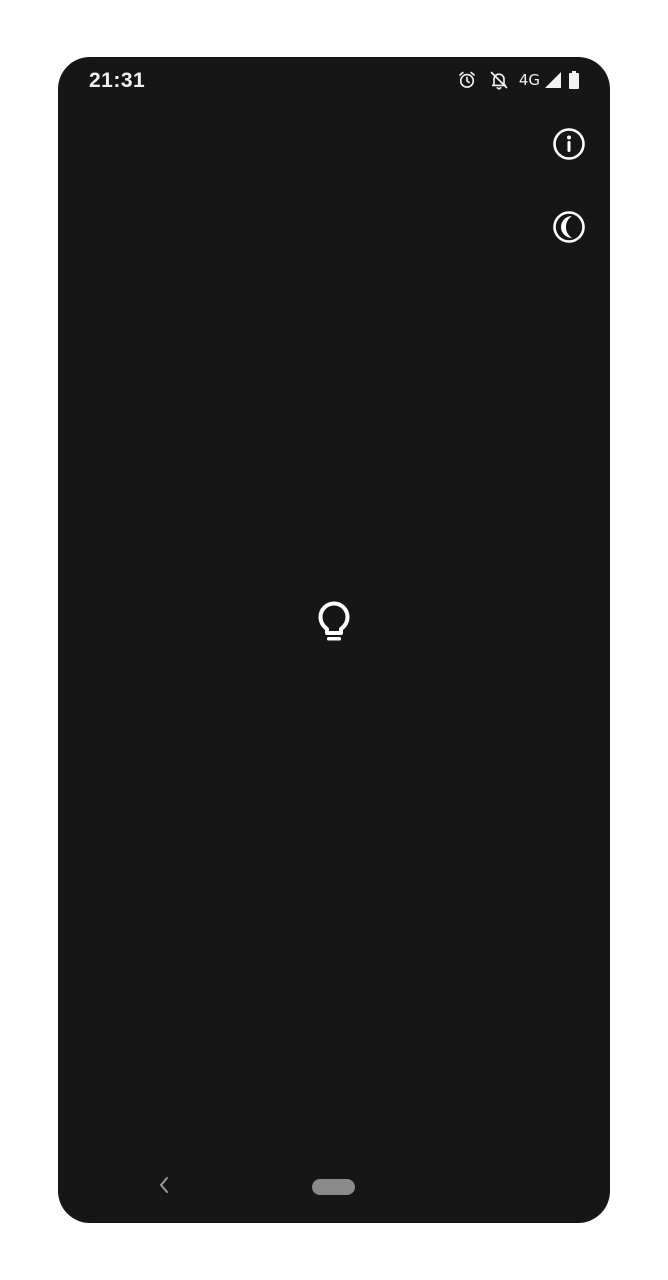 The image size is (668, 1280). I want to click on battery-icon, so click(574, 80).